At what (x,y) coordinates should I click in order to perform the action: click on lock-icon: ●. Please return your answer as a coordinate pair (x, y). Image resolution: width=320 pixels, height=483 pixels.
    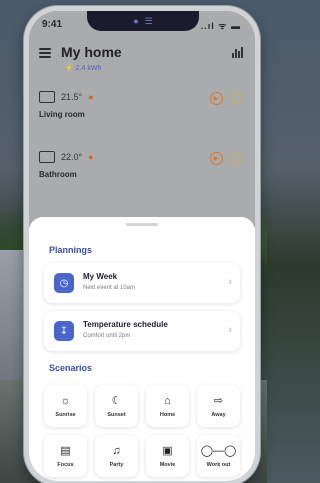
    Looking at the image, I should click on (136, 21).